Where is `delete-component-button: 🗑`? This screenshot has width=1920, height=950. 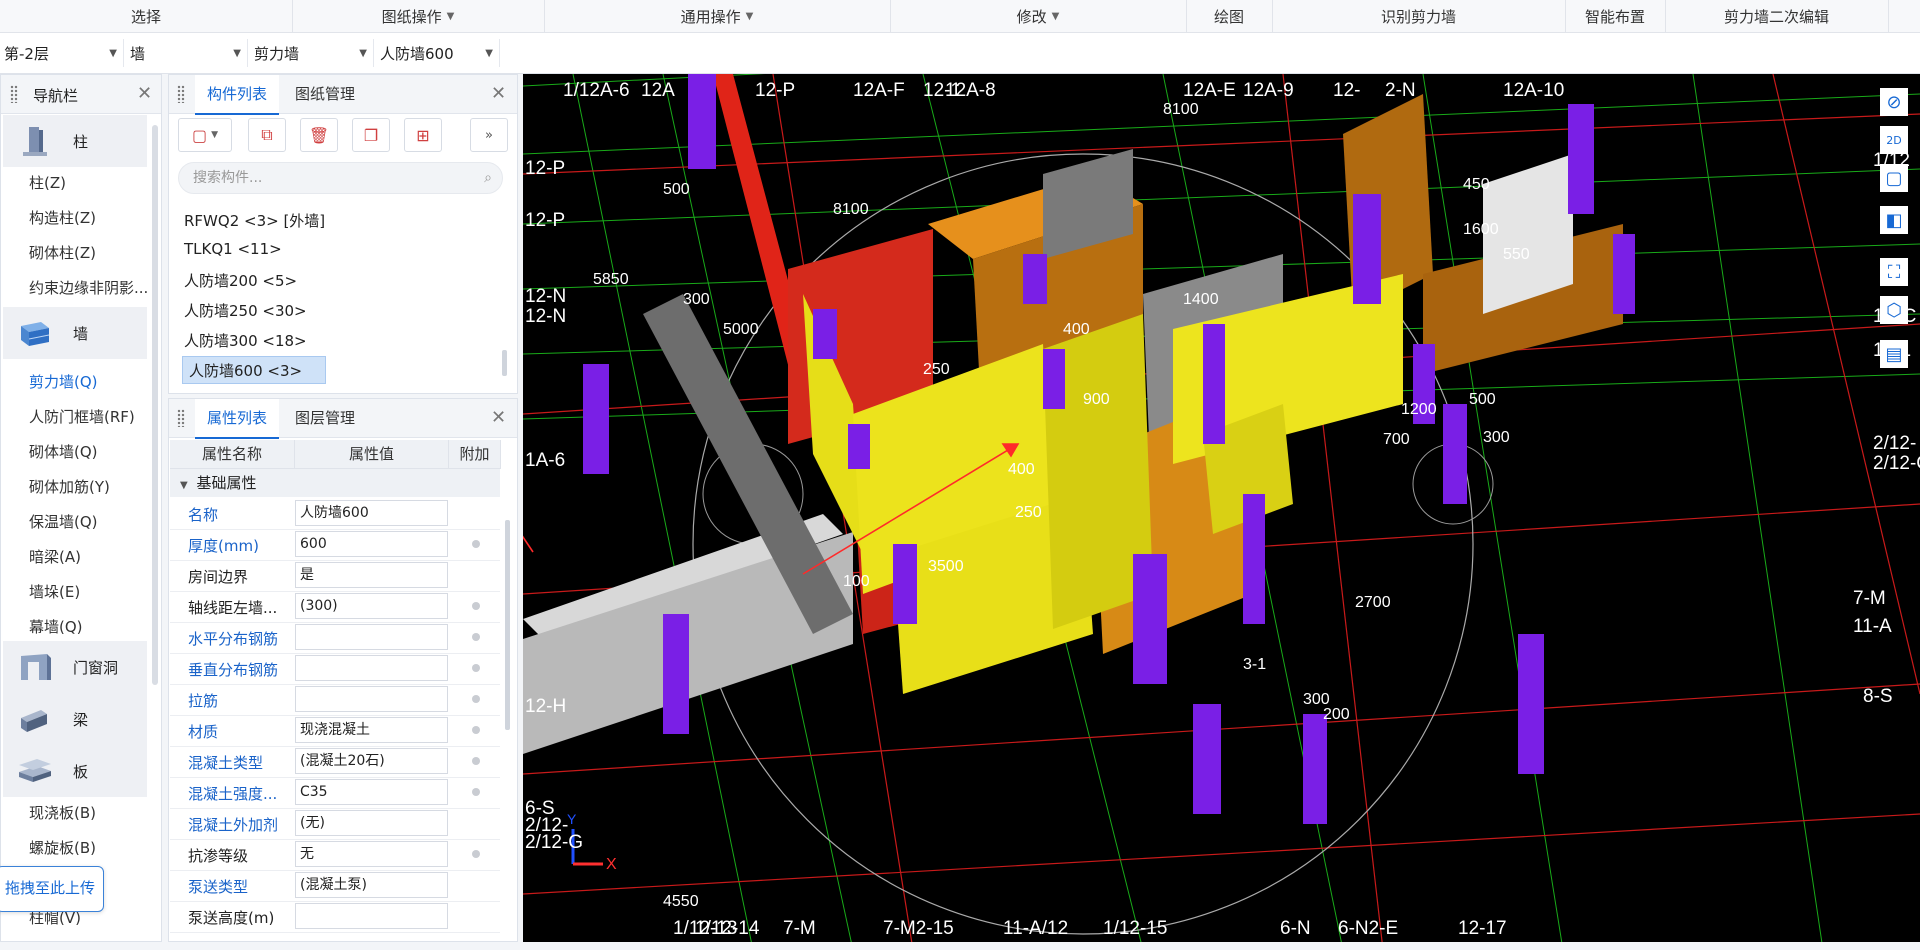
delete-component-button: 🗑 is located at coordinates (319, 135).